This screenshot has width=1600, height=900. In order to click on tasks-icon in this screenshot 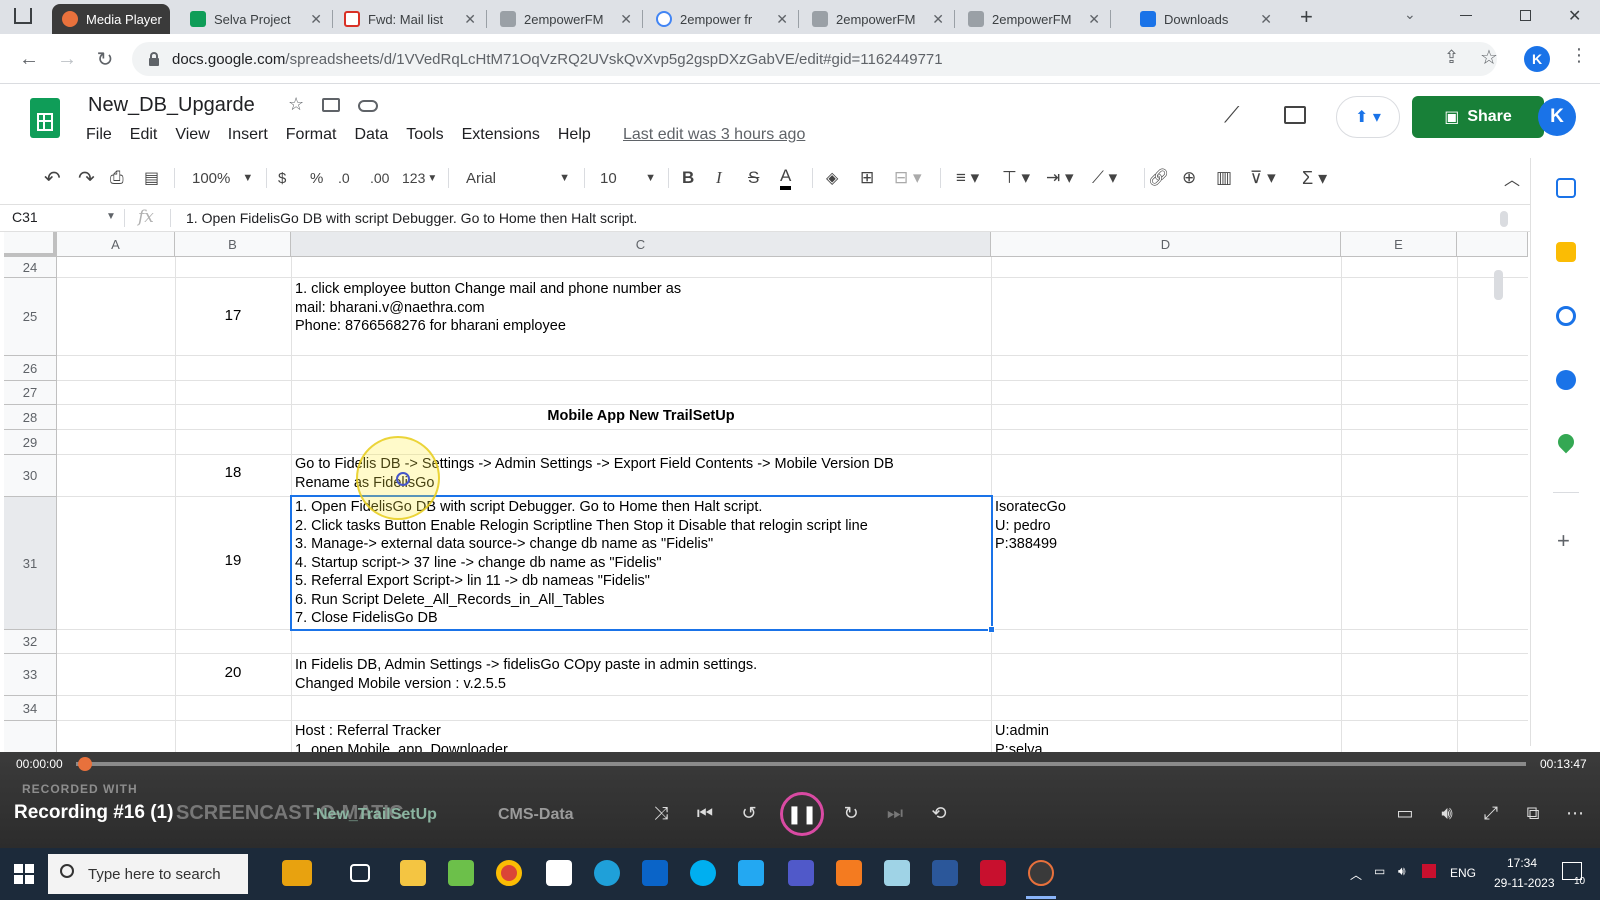, I will do `click(1566, 316)`.